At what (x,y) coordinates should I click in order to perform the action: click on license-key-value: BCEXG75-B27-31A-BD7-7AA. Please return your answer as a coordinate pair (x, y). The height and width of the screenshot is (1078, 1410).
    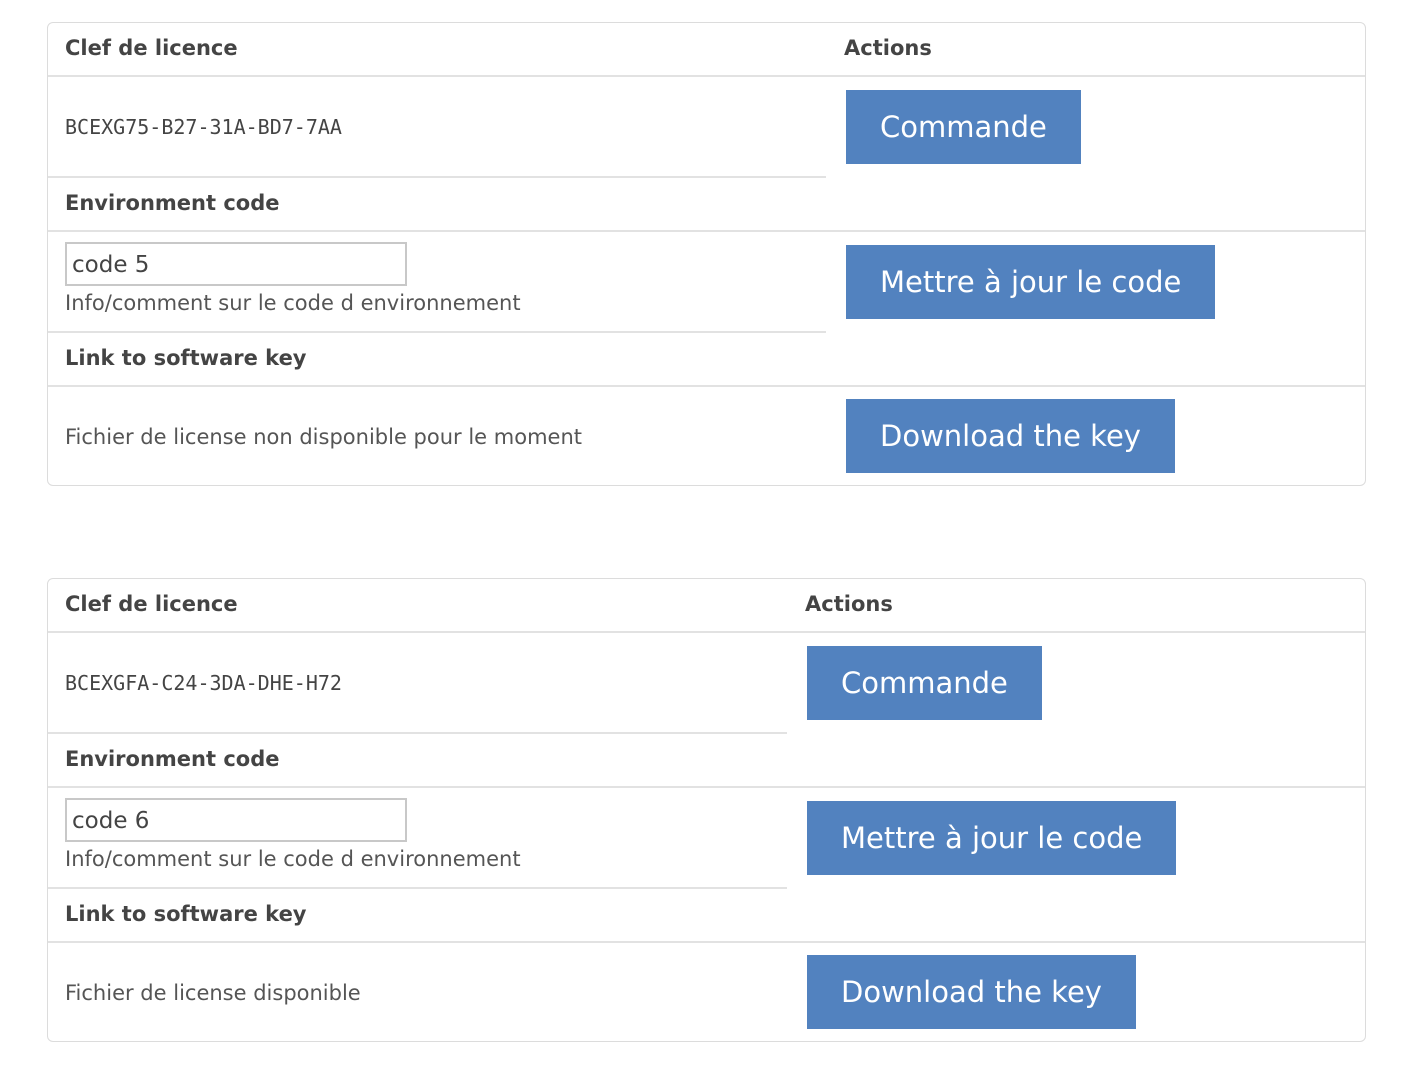
    Looking at the image, I should click on (203, 127).